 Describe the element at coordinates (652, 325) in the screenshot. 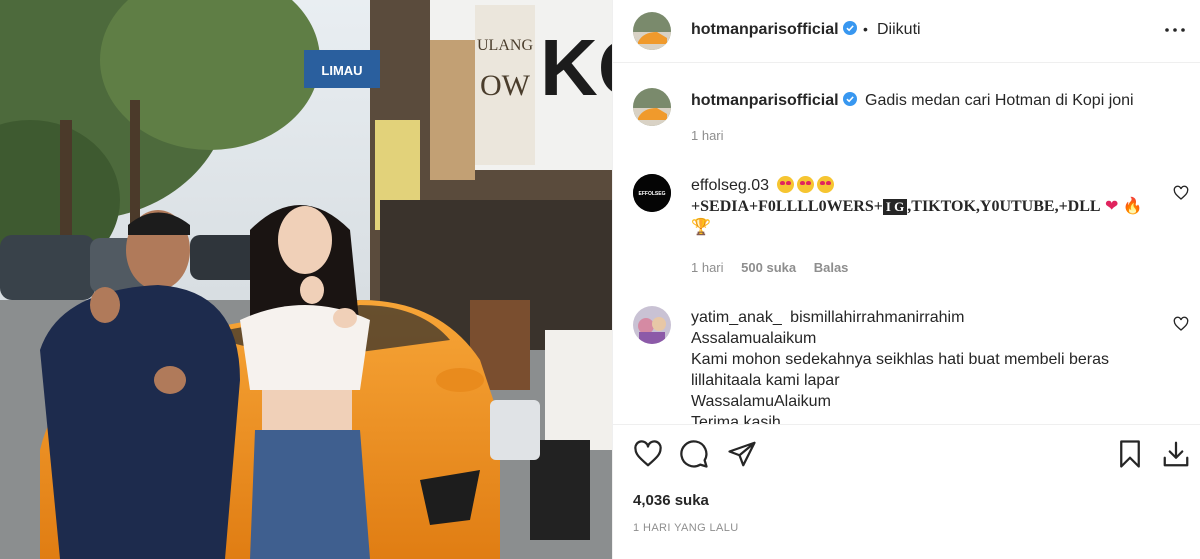

I see `comment-avatar` at that location.